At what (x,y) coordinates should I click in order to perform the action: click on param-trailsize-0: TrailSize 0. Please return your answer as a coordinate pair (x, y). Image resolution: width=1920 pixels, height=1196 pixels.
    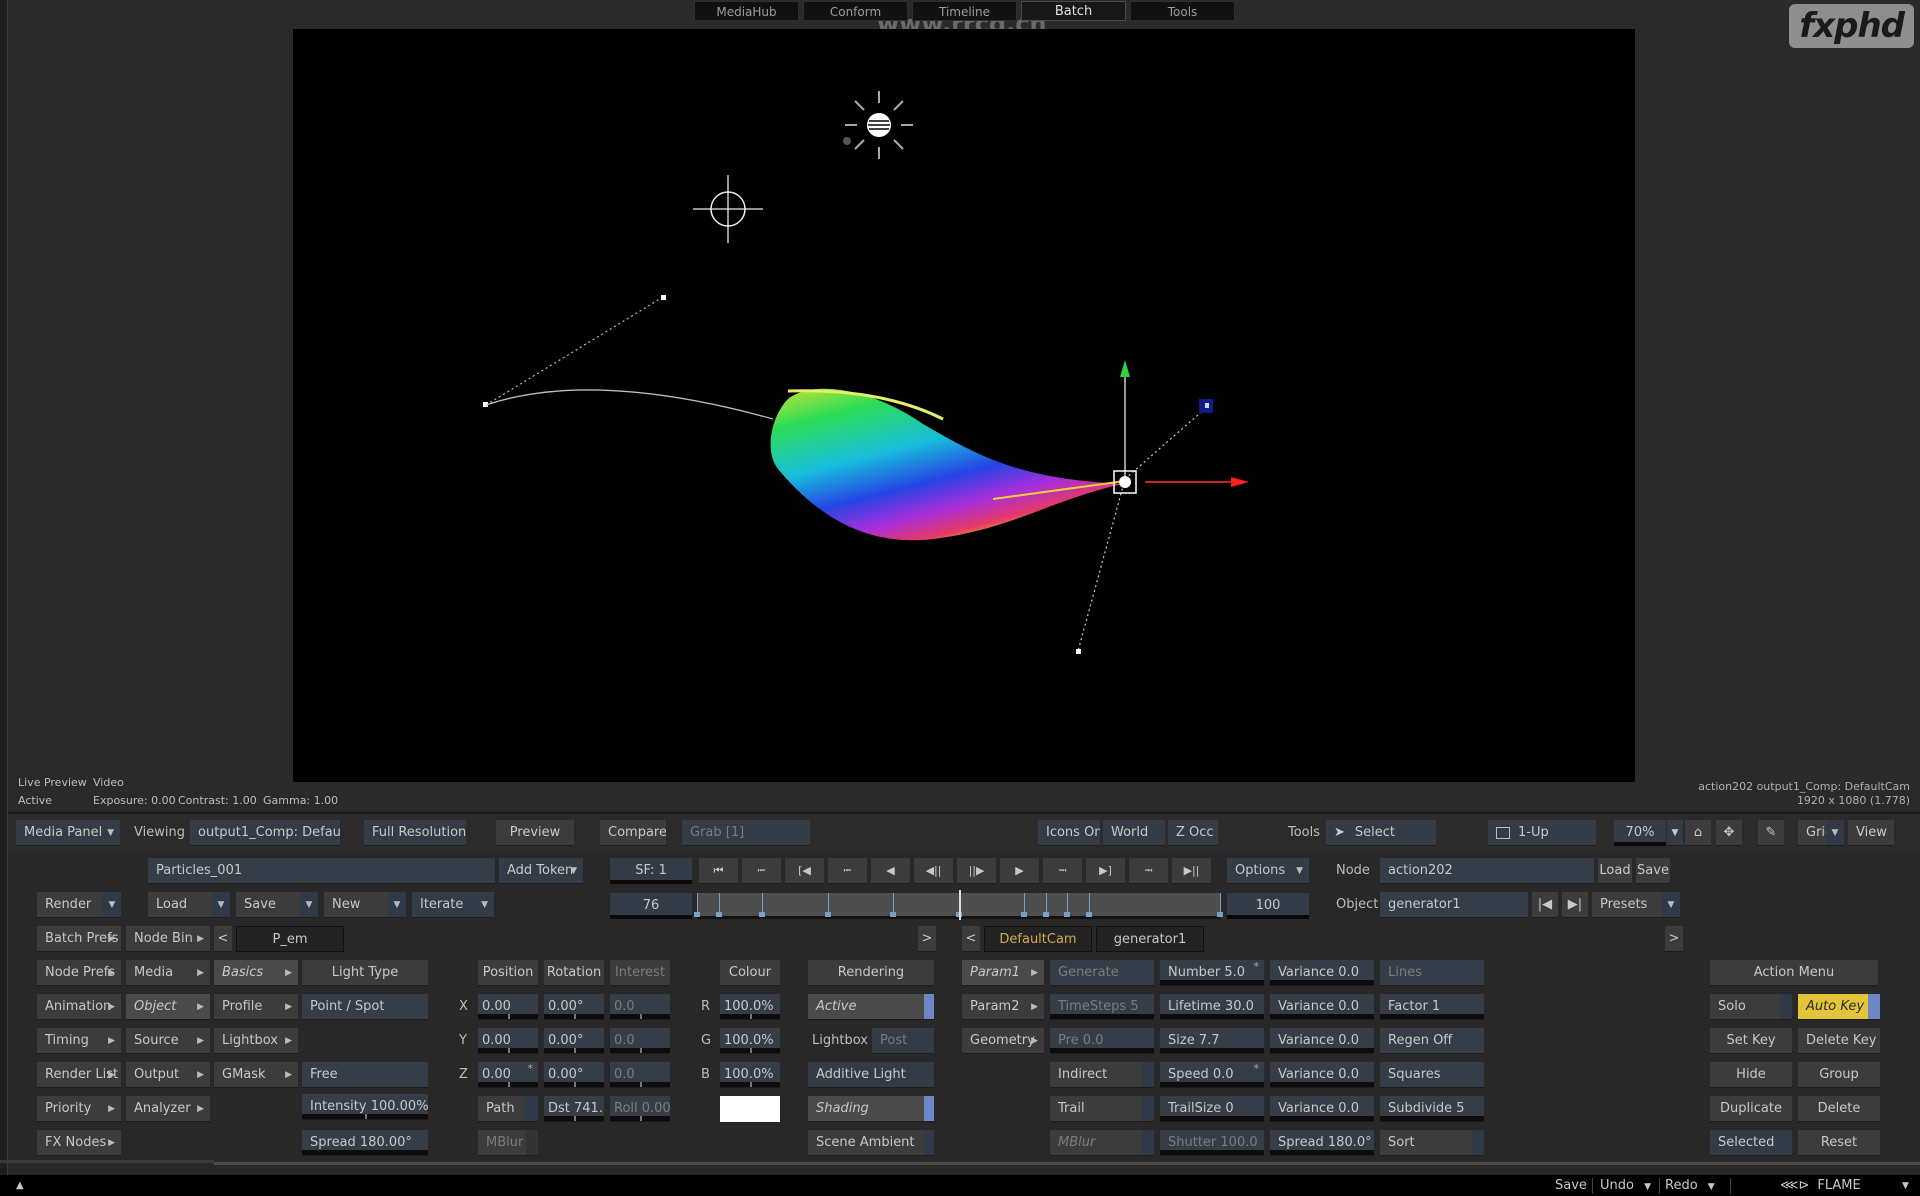
    Looking at the image, I should click on (1212, 1109).